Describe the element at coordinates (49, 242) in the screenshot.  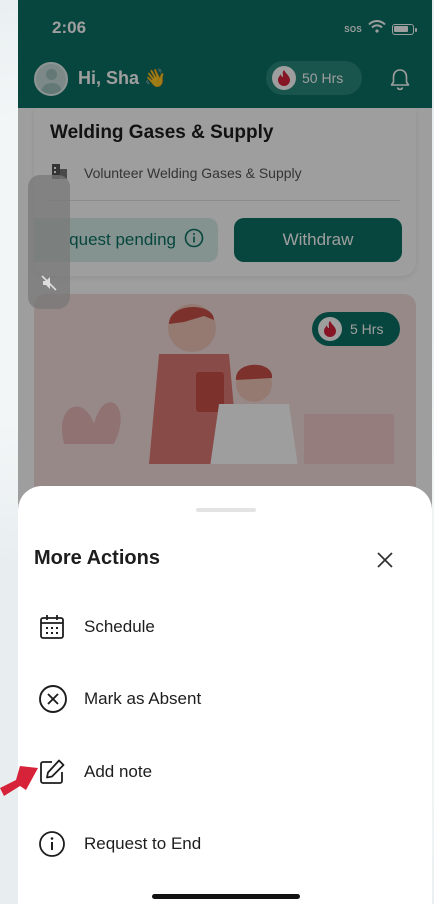
I see `silent-mode-overlay` at that location.